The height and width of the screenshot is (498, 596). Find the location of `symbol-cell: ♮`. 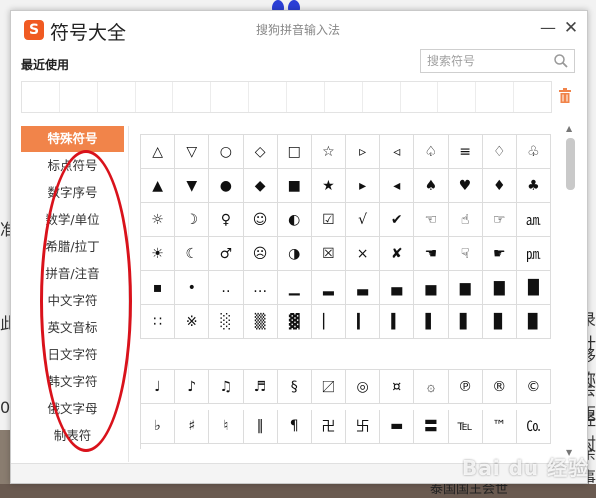

symbol-cell: ♮ is located at coordinates (226, 426).